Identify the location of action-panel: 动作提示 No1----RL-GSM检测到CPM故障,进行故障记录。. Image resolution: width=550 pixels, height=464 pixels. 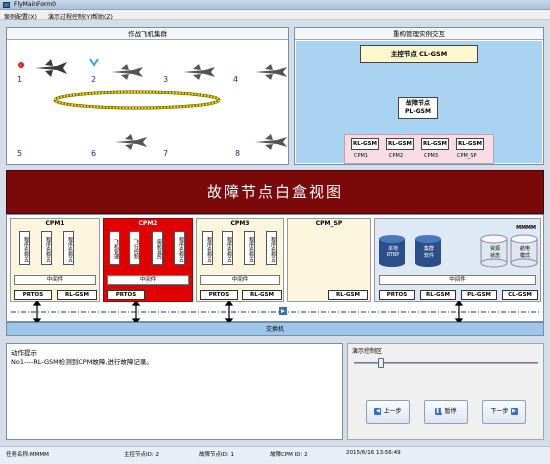
(174, 391).